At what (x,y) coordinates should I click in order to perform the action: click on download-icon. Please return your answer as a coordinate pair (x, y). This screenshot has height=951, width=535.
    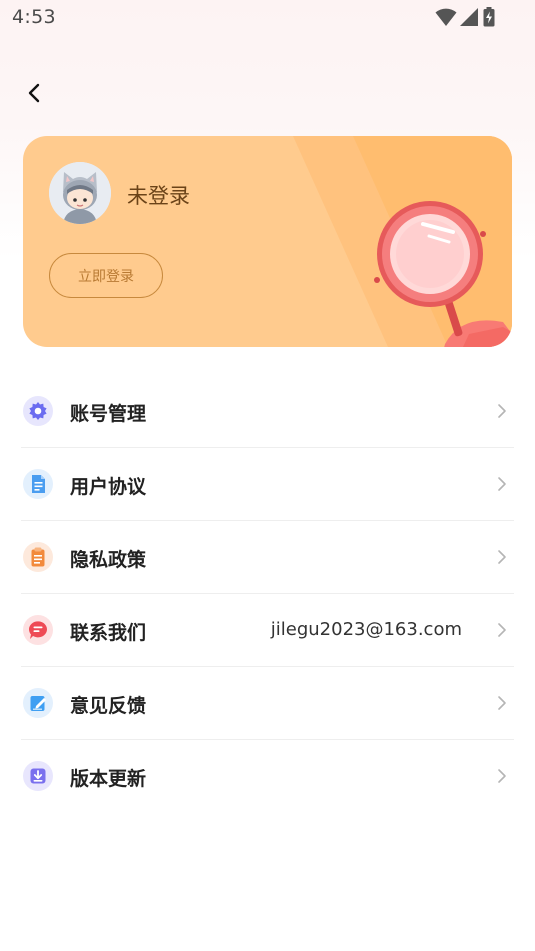
    Looking at the image, I should click on (38, 776).